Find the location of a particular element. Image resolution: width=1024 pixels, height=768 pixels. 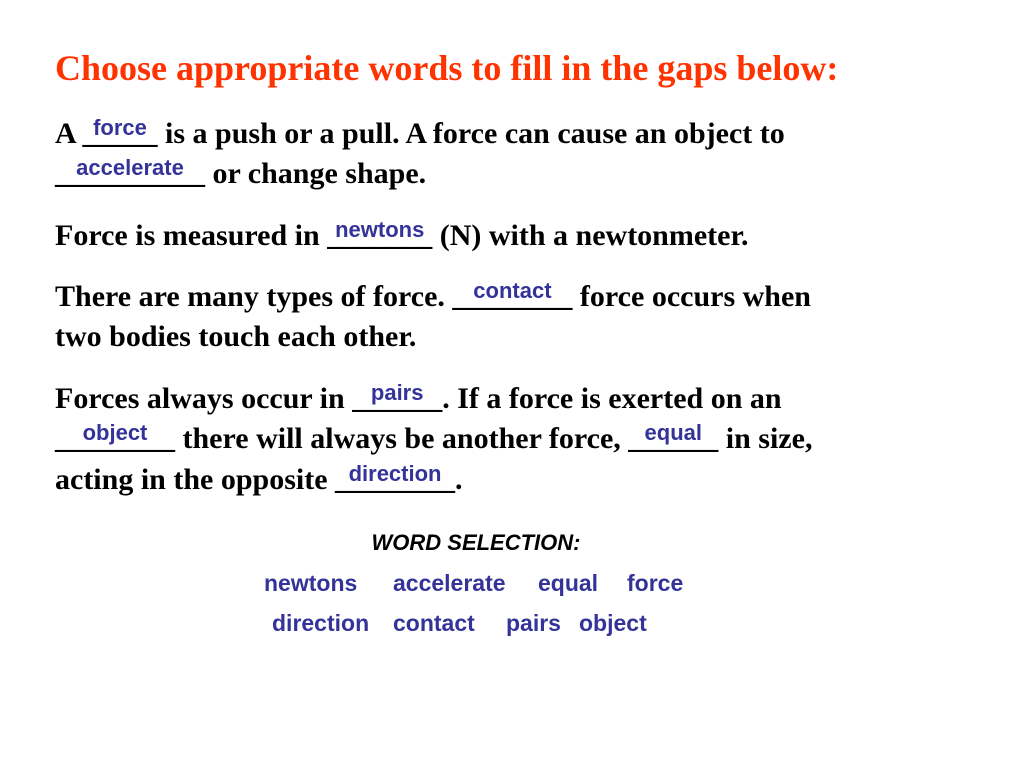

gap-answer: newtons is located at coordinates (380, 229).